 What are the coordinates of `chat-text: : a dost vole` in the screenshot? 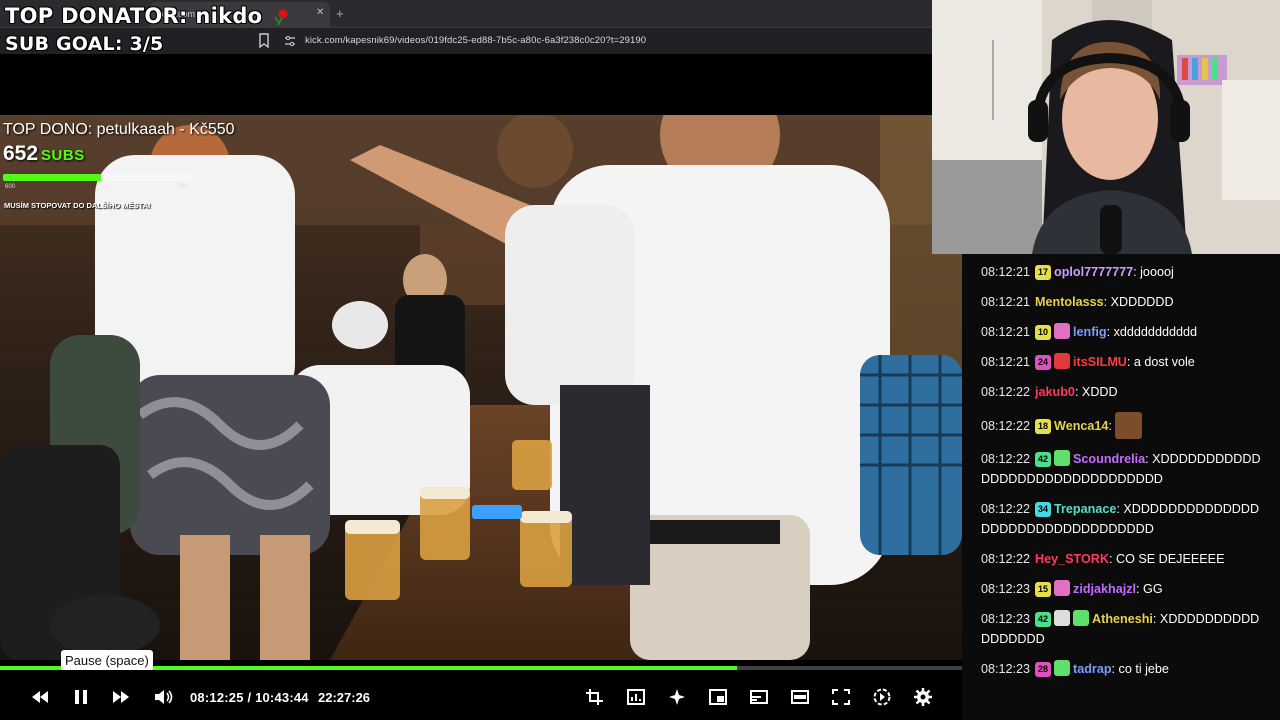 It's located at (1160, 362).